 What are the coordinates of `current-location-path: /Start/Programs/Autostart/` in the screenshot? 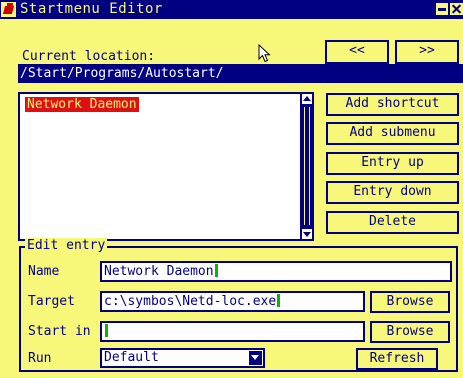 It's located at (240, 73).